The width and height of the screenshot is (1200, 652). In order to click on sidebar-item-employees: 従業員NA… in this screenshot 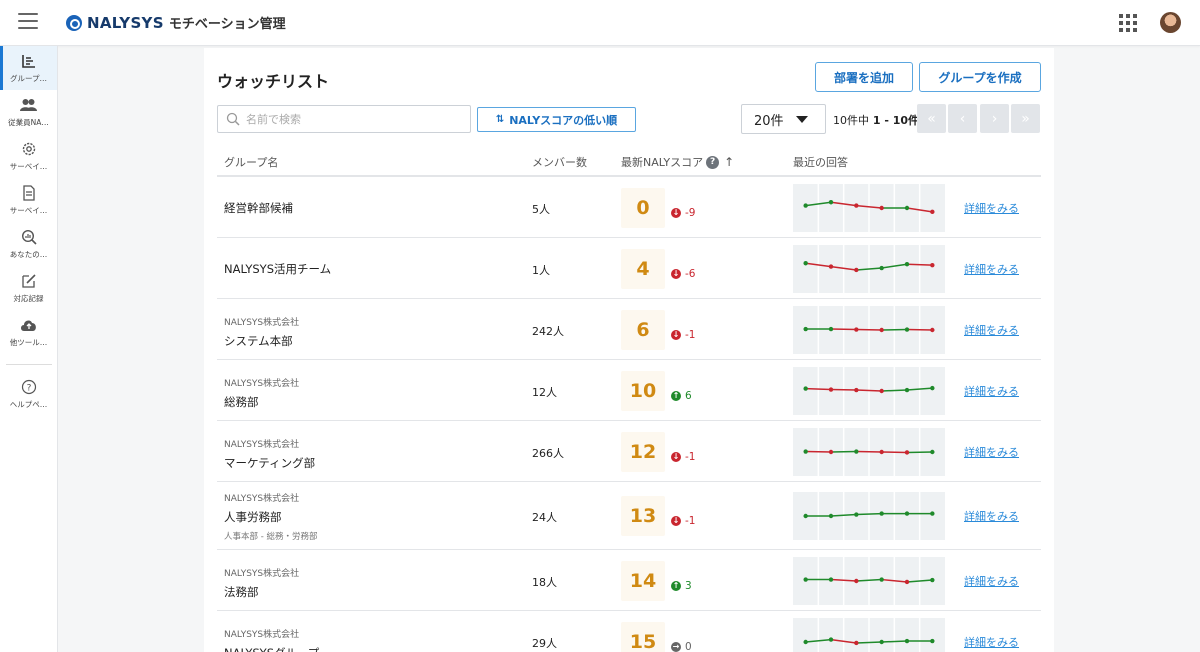, I will do `click(28, 112)`.